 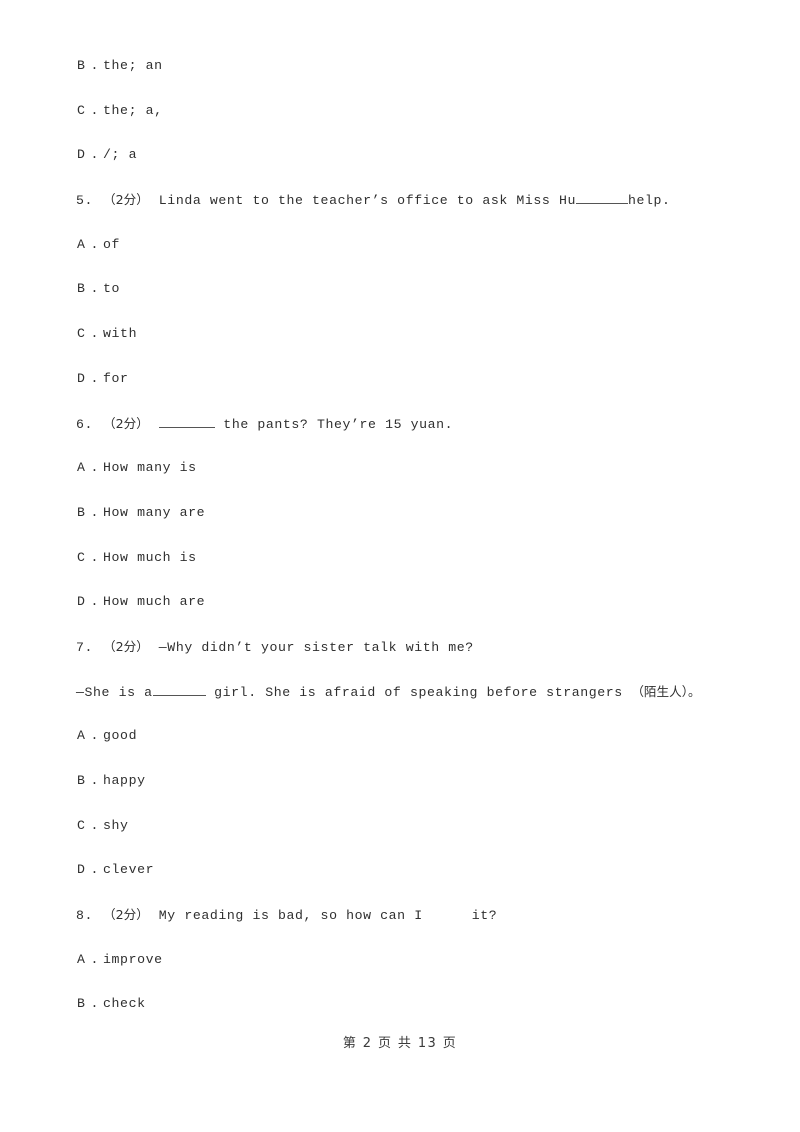 I want to click on question-text-after-blank: the pants? They’re 15 yuan., so click(x=334, y=424).